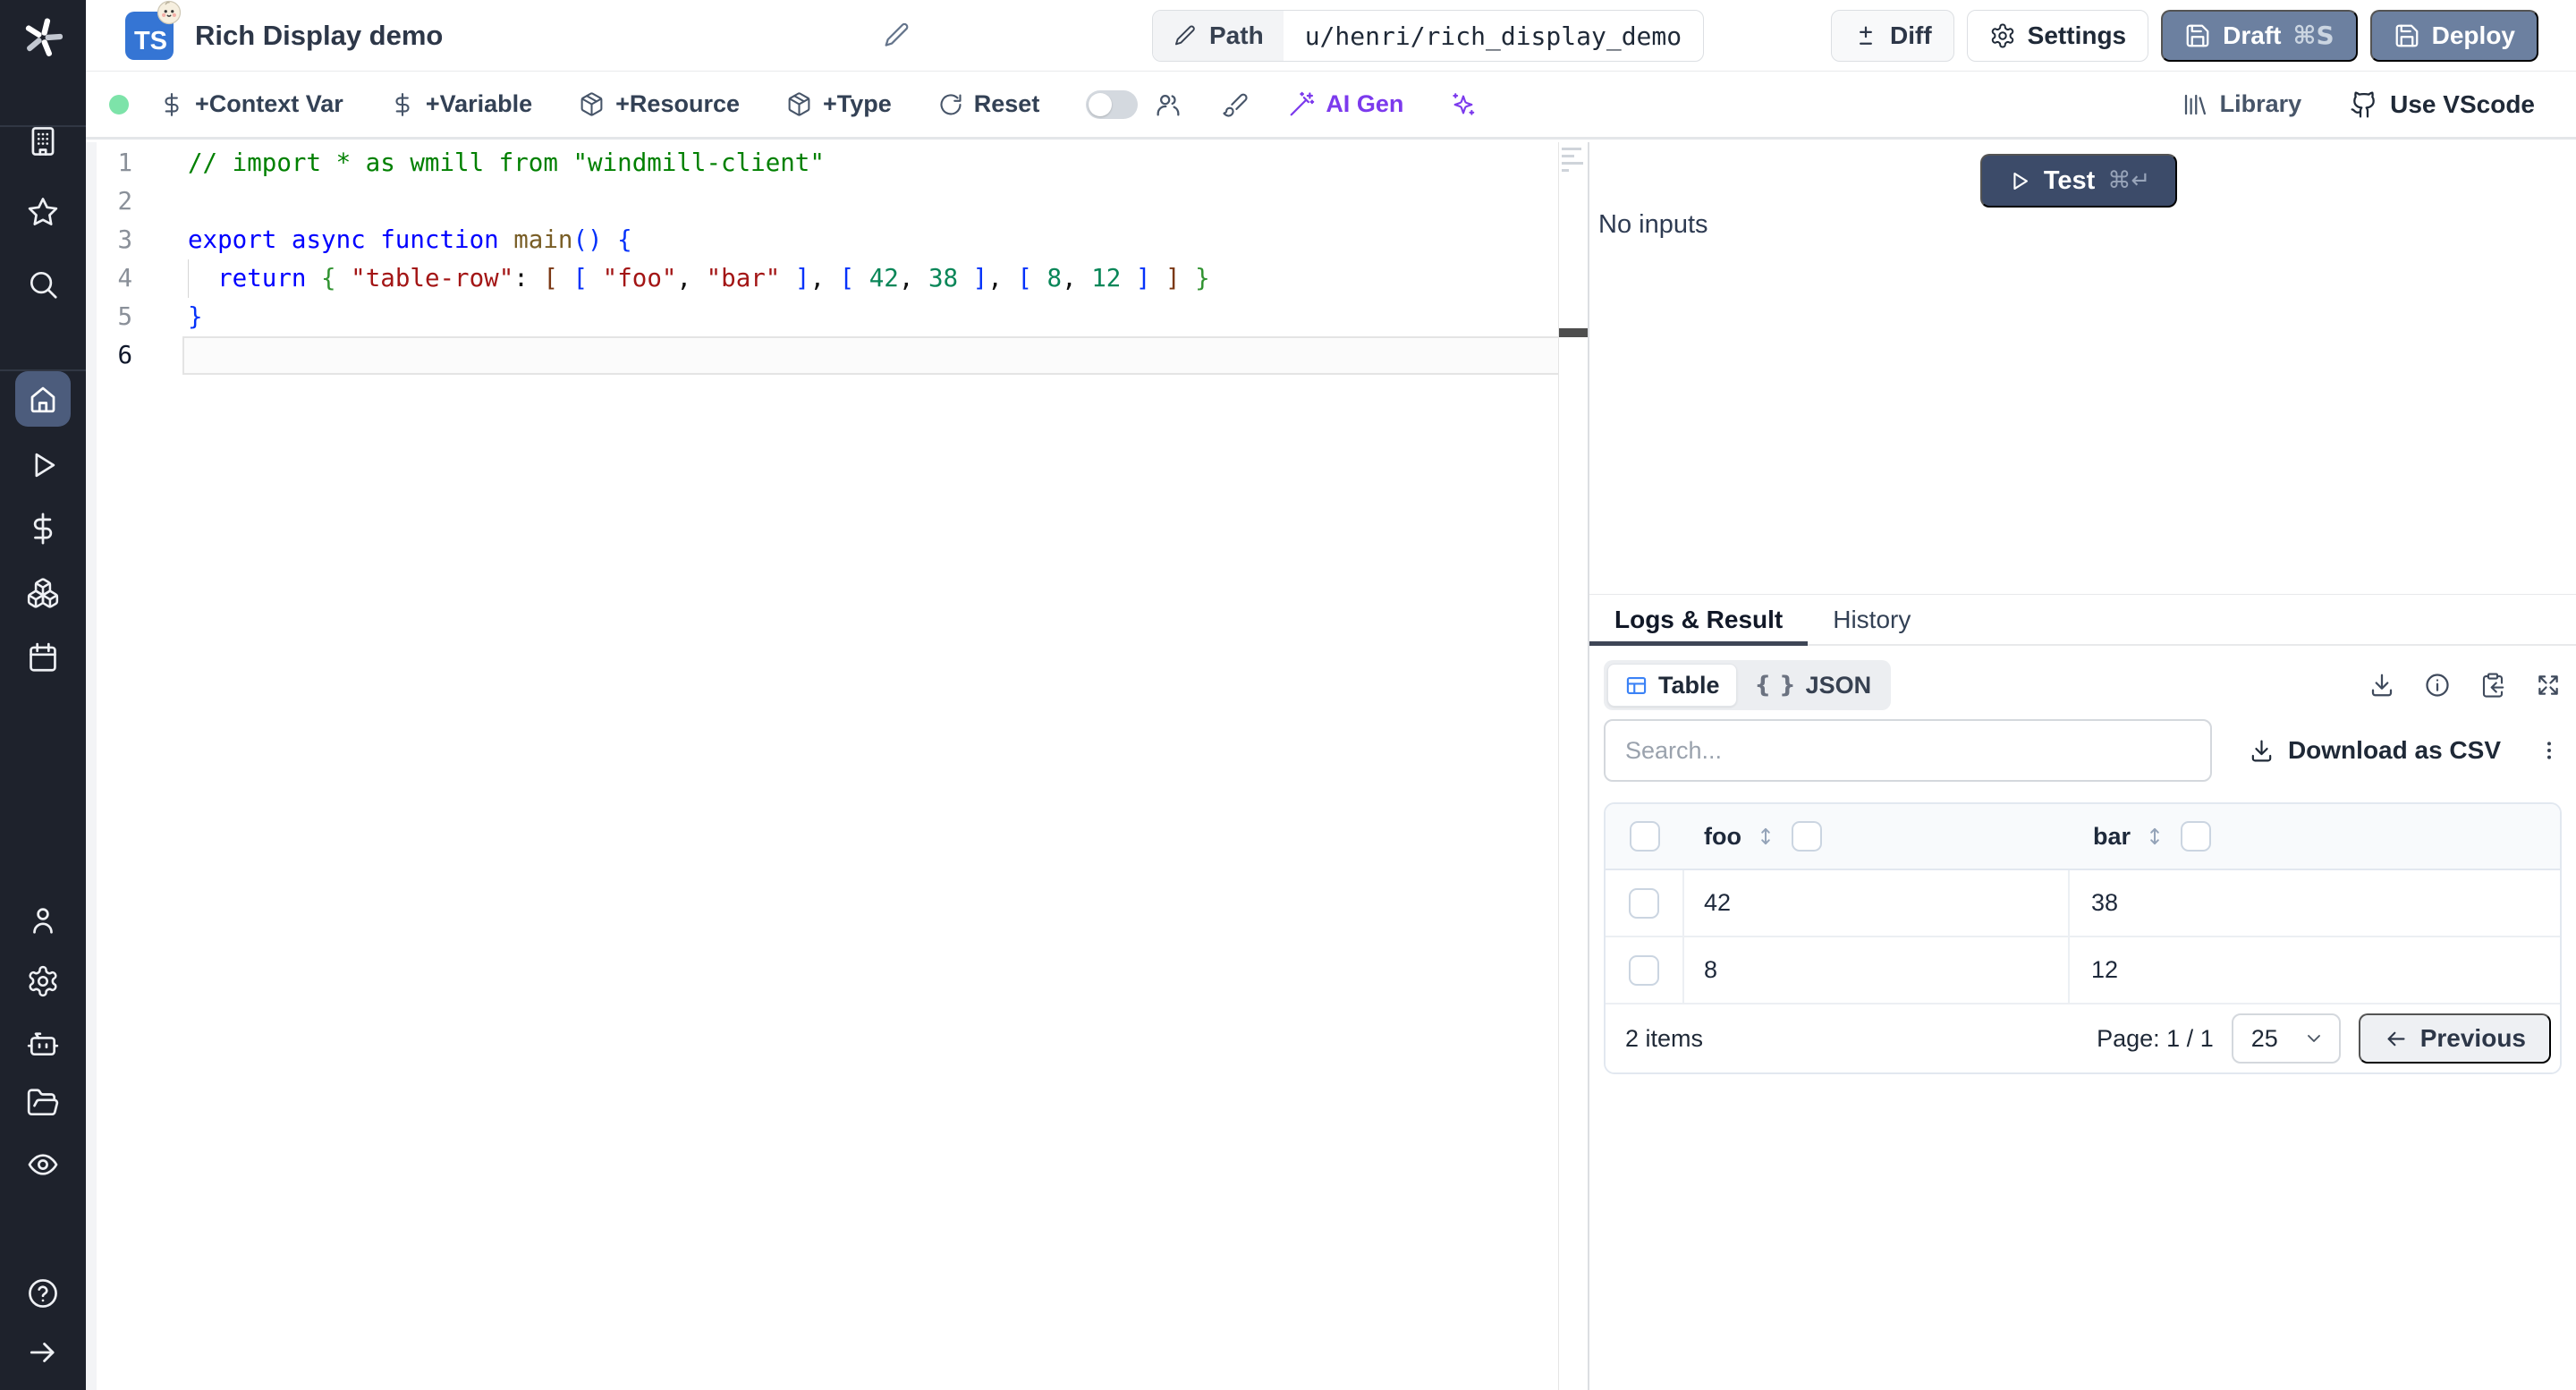 The width and height of the screenshot is (2576, 1390). Describe the element at coordinates (124, 162) in the screenshot. I see `line-number: 1` at that location.